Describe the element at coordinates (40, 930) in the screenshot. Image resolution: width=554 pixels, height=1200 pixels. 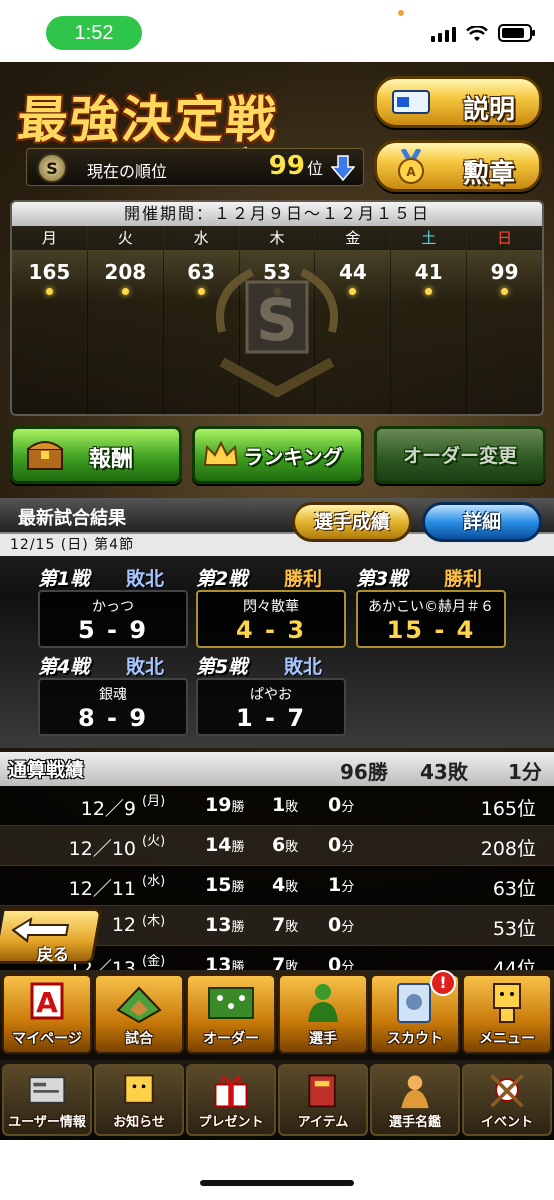
I see `back-arrow-icon` at that location.